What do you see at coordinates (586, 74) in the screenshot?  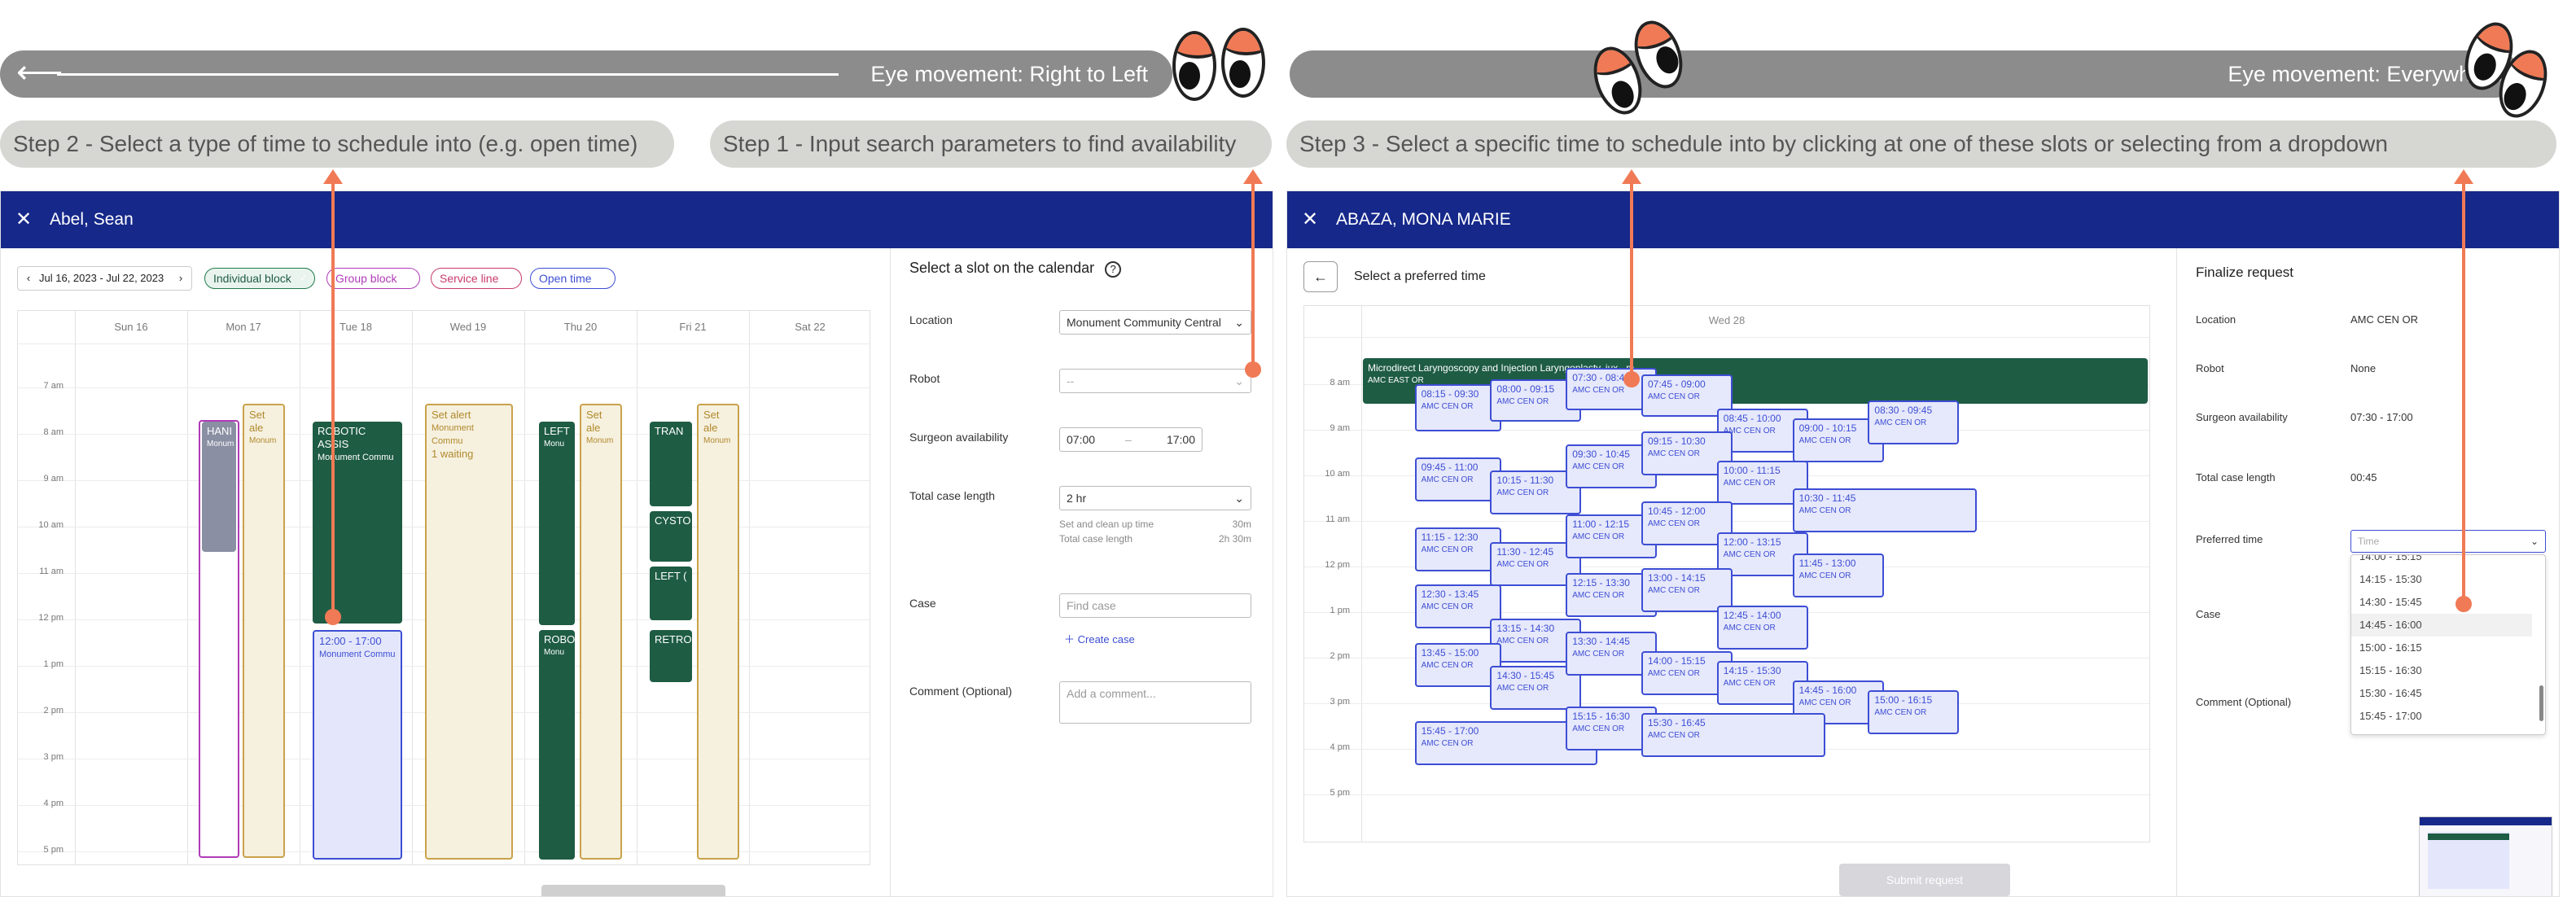 I see `eye-movement-banner-left: ⟵ Eye movement: Right to Left` at bounding box center [586, 74].